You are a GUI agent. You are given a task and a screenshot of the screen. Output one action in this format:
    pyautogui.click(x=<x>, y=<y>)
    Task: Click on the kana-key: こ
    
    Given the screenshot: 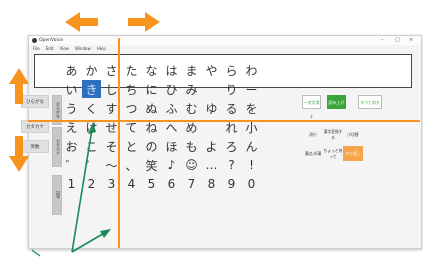 What is the action you would take?
    pyautogui.click(x=91, y=146)
    